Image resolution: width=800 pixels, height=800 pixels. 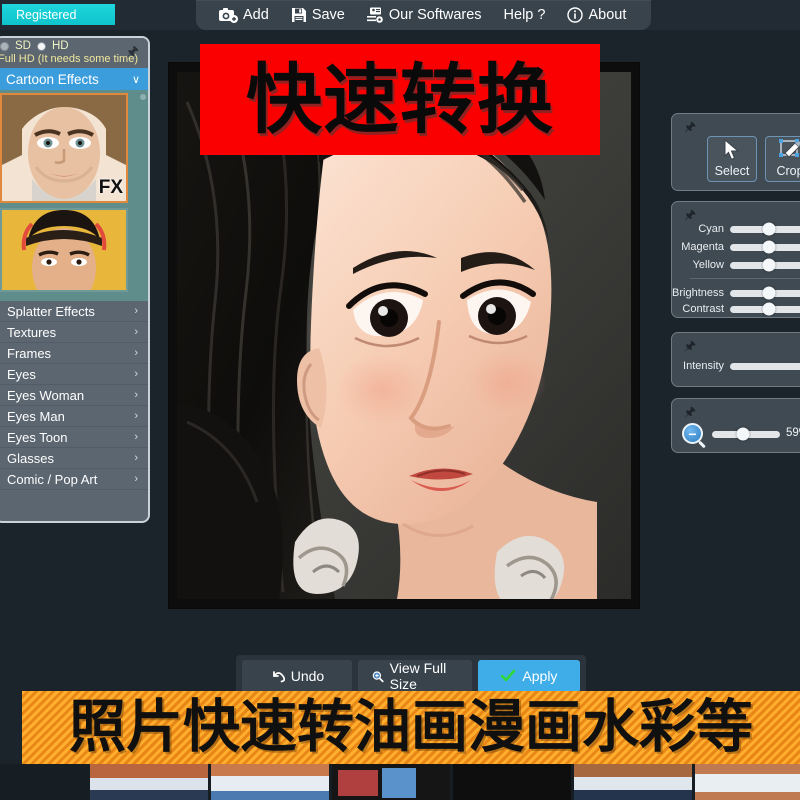 I want to click on apply-label: Apply, so click(x=540, y=676).